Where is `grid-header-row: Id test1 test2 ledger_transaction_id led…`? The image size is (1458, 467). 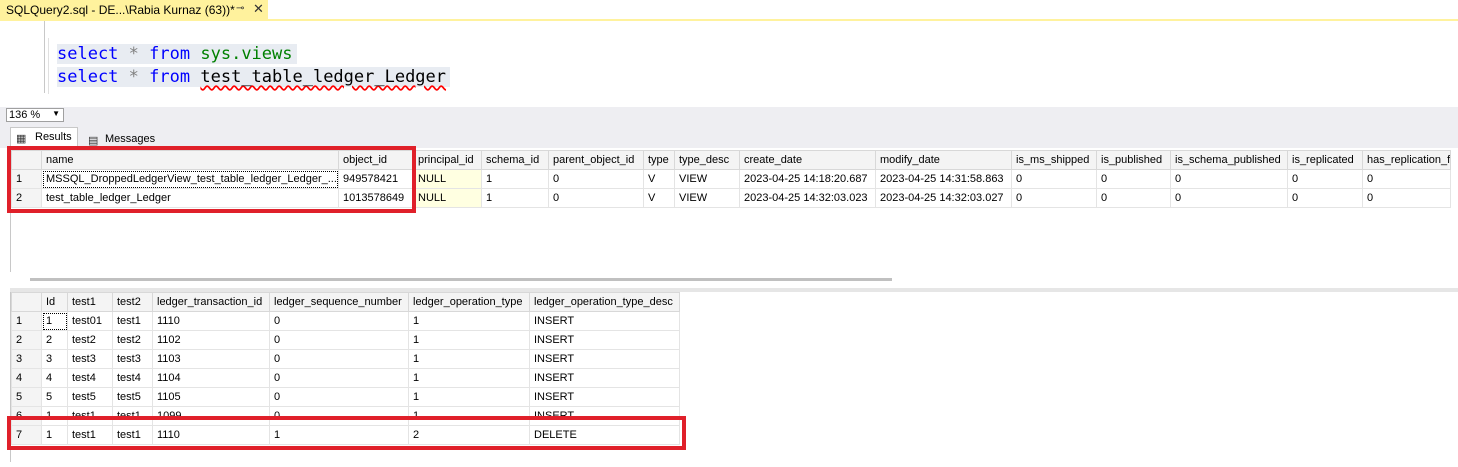
grid-header-row: Id test1 test2 ledger_transaction_id led… is located at coordinates (345, 302).